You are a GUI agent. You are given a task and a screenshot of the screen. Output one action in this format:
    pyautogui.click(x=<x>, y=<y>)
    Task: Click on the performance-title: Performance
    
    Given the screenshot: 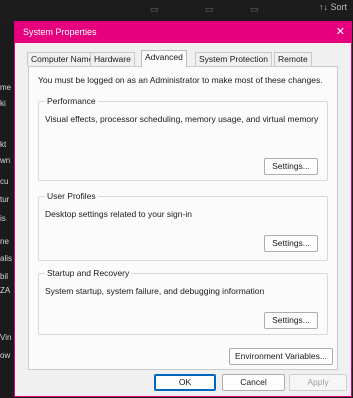 What is the action you would take?
    pyautogui.click(x=71, y=101)
    